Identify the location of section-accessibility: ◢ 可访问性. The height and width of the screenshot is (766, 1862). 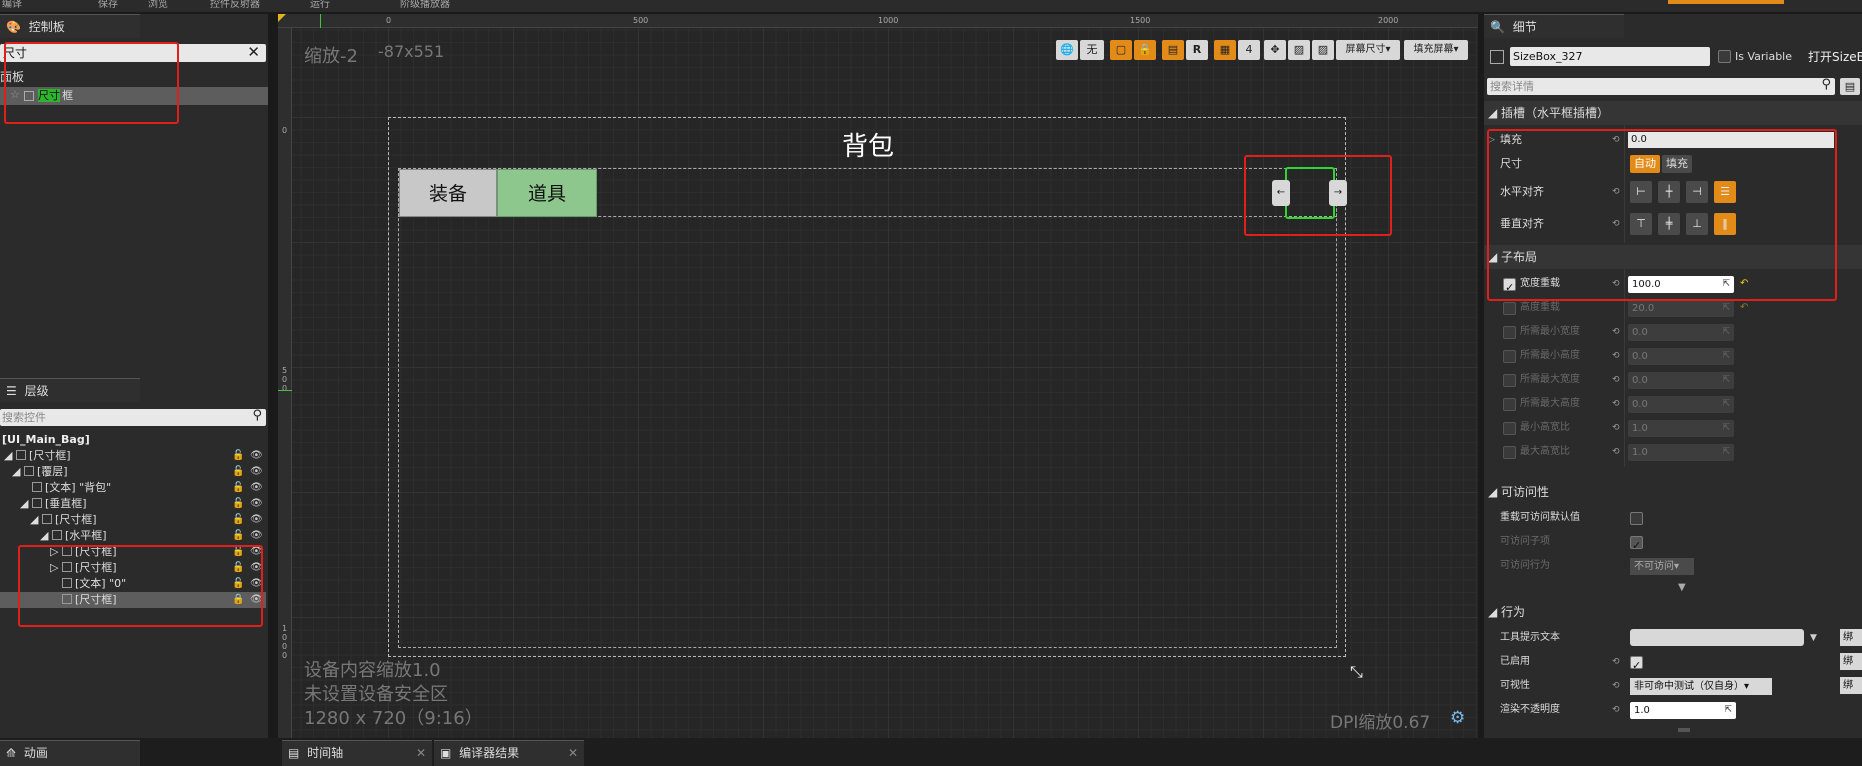
(1673, 492).